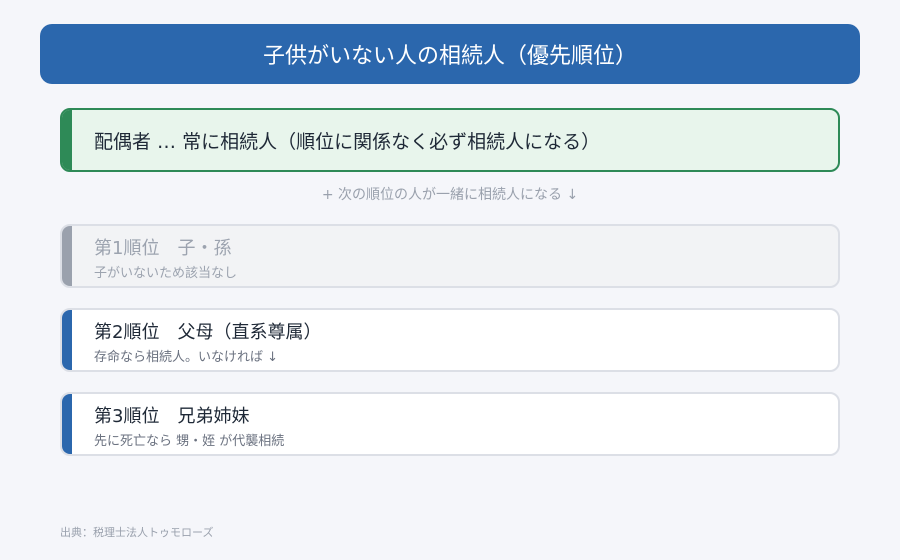  I want to click on rank-3-card: 第3順位 兄弟姉妹 先に死亡なら 甥・姪 が代襲相続, so click(450, 424).